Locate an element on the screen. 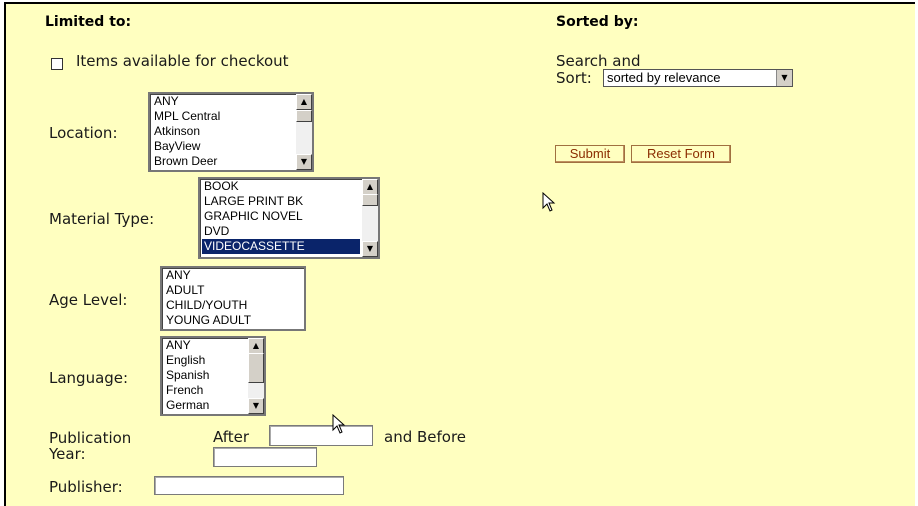 The height and width of the screenshot is (506, 918). age-level-listbox: ANY ADULT CHILD/YOUTH YOUNG ADULT is located at coordinates (233, 298).